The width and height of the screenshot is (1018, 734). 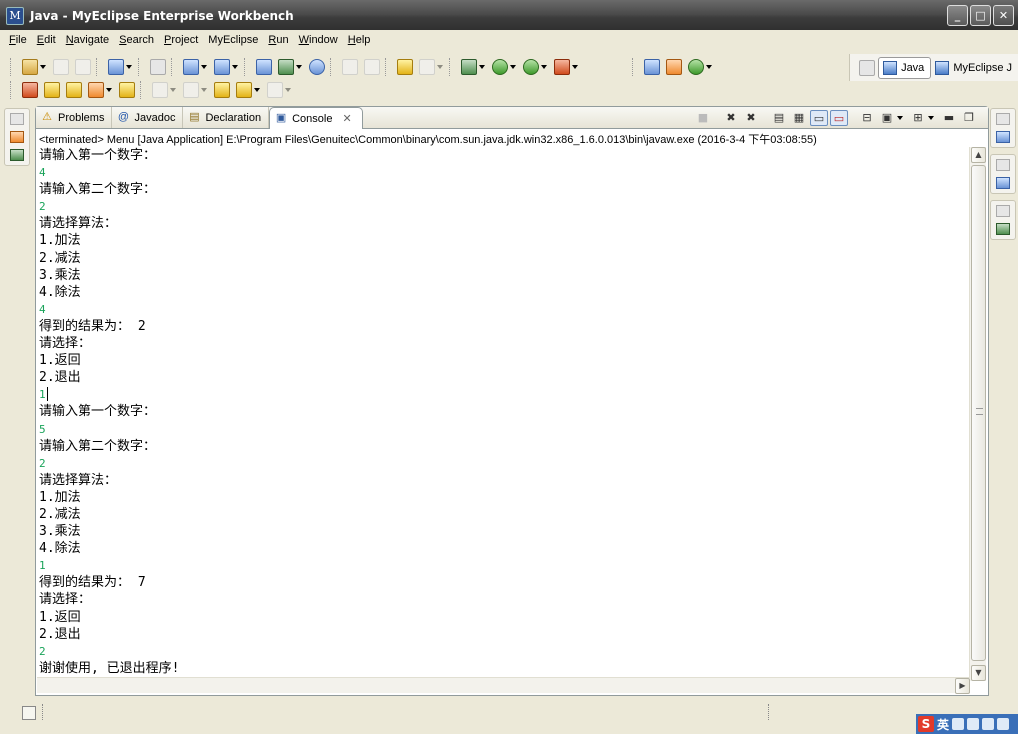 I want to click on run-icon, so click(x=500, y=67).